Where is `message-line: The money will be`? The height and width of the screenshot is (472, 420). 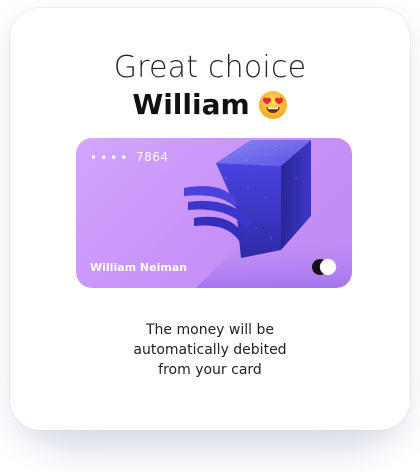 message-line: The money will be is located at coordinates (210, 330).